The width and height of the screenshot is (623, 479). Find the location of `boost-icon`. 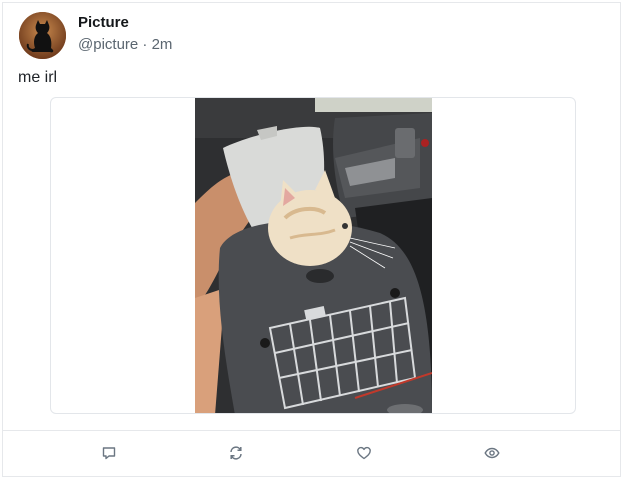

boost-icon is located at coordinates (236, 453).